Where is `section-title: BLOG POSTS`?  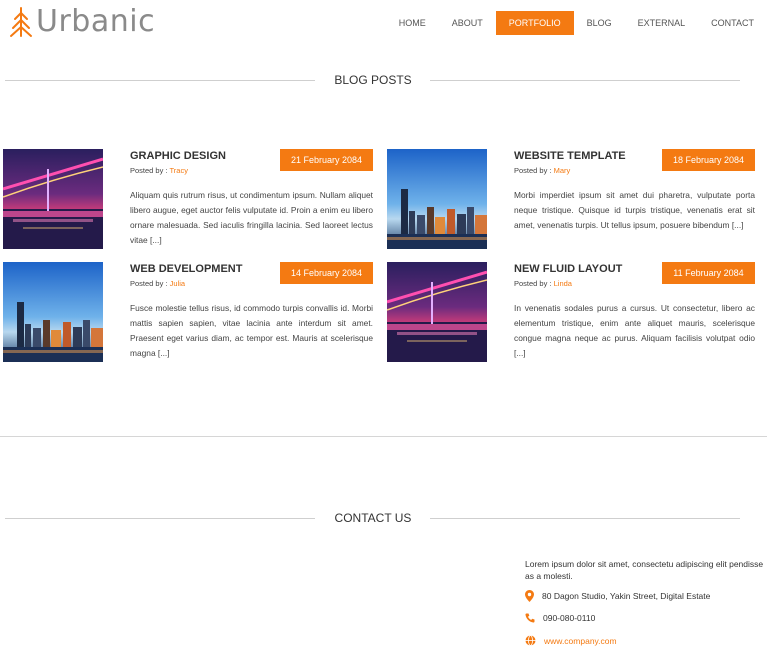
section-title: BLOG POSTS is located at coordinates (373, 80).